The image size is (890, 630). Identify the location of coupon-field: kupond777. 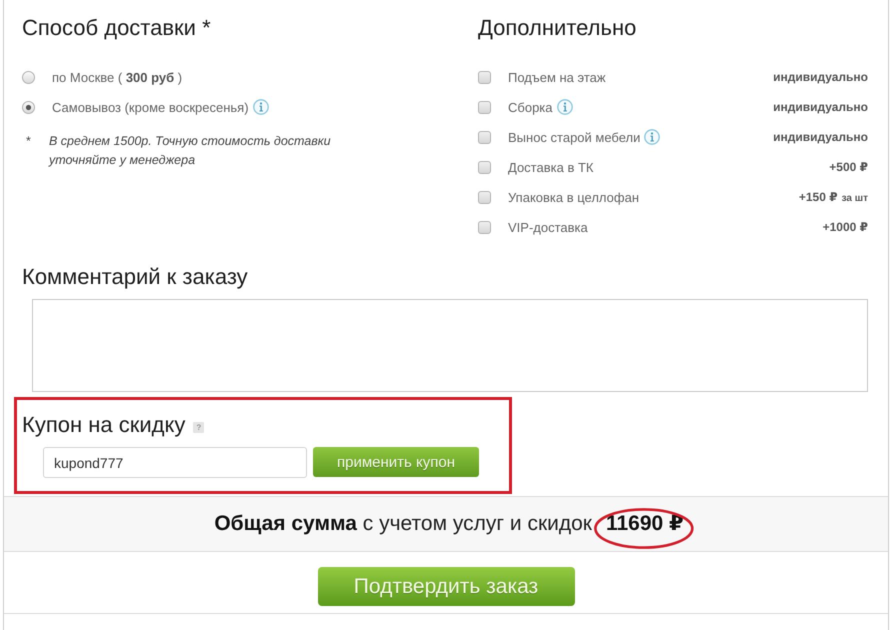
(175, 462).